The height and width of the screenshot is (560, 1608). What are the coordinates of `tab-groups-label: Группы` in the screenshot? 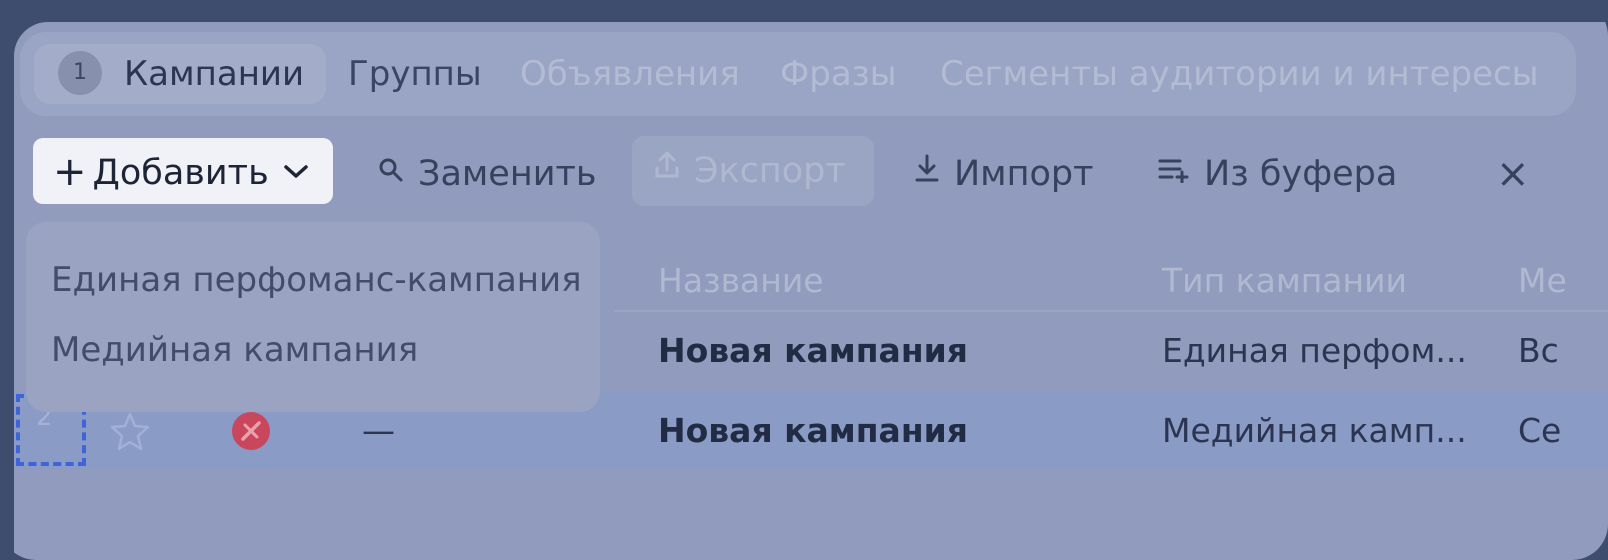 It's located at (415, 74).